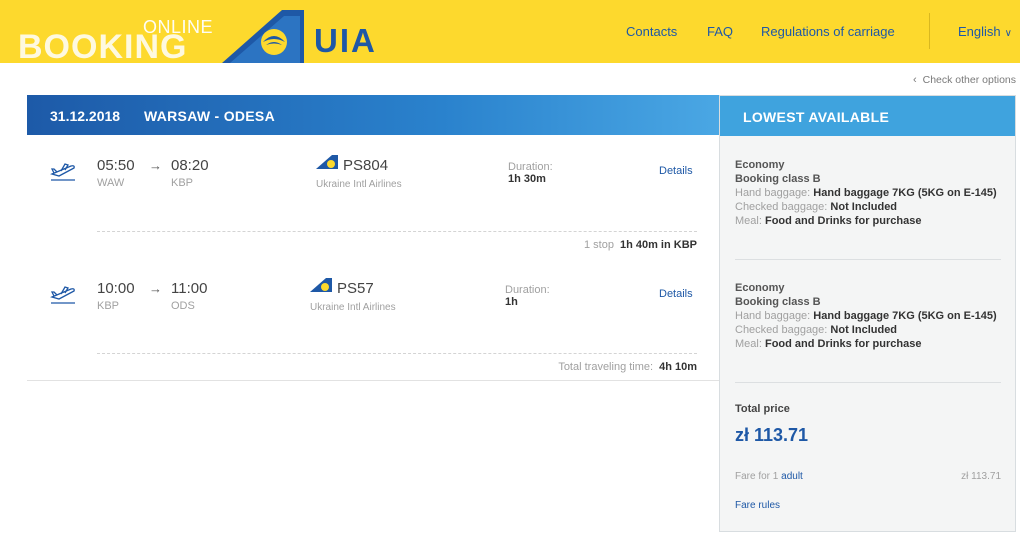 This screenshot has width=1020, height=535. I want to click on logo-uia-text: UIA, so click(345, 40).